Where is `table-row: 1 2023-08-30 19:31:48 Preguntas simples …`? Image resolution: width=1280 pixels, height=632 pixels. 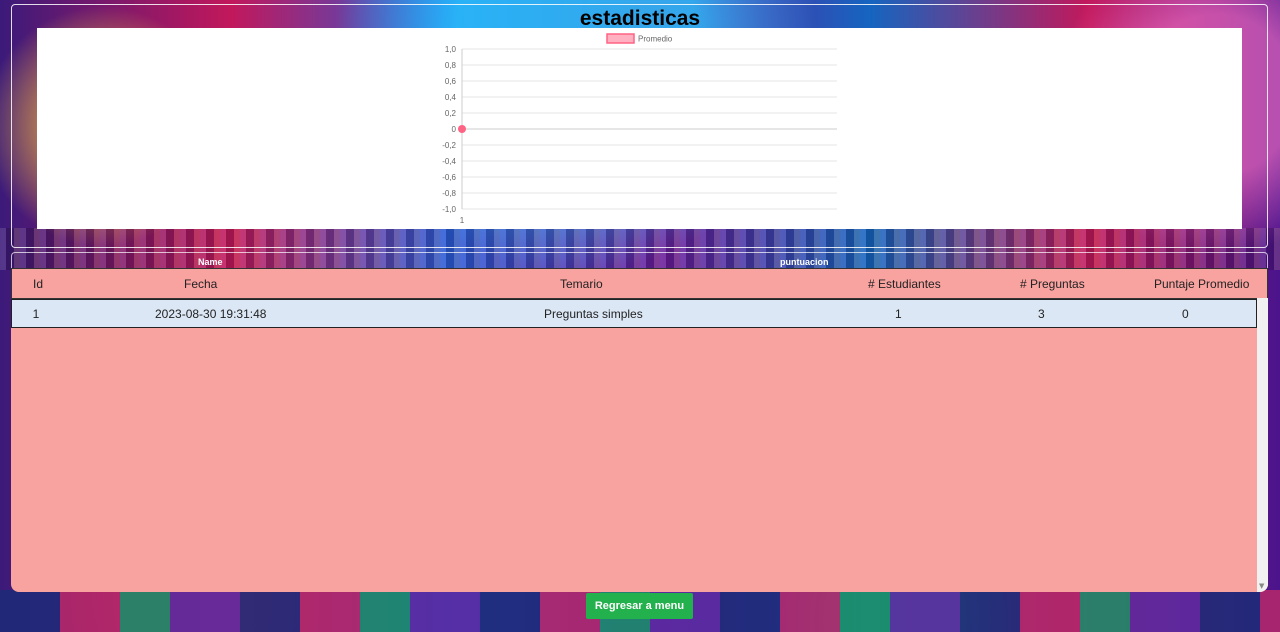 table-row: 1 2023-08-30 19:31:48 Preguntas simples … is located at coordinates (634, 313).